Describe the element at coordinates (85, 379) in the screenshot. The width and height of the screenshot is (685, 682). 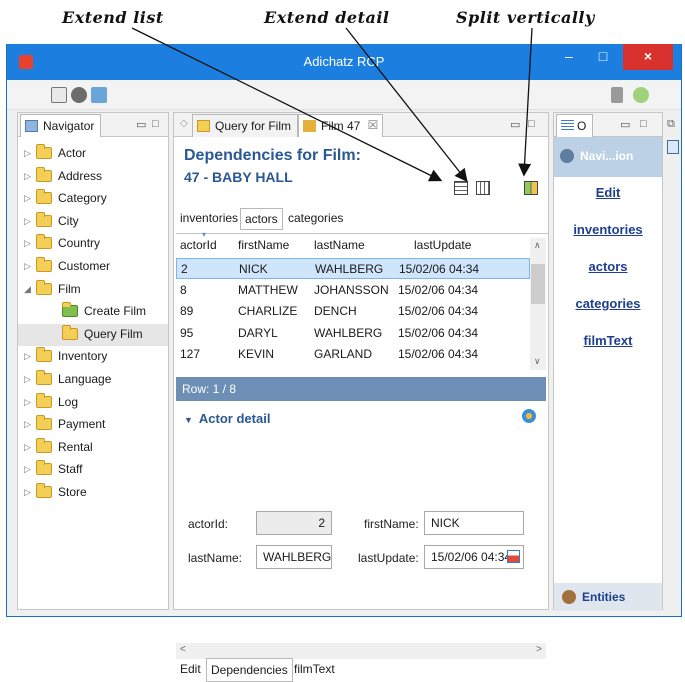
I see `tree-item-label: Language` at that location.